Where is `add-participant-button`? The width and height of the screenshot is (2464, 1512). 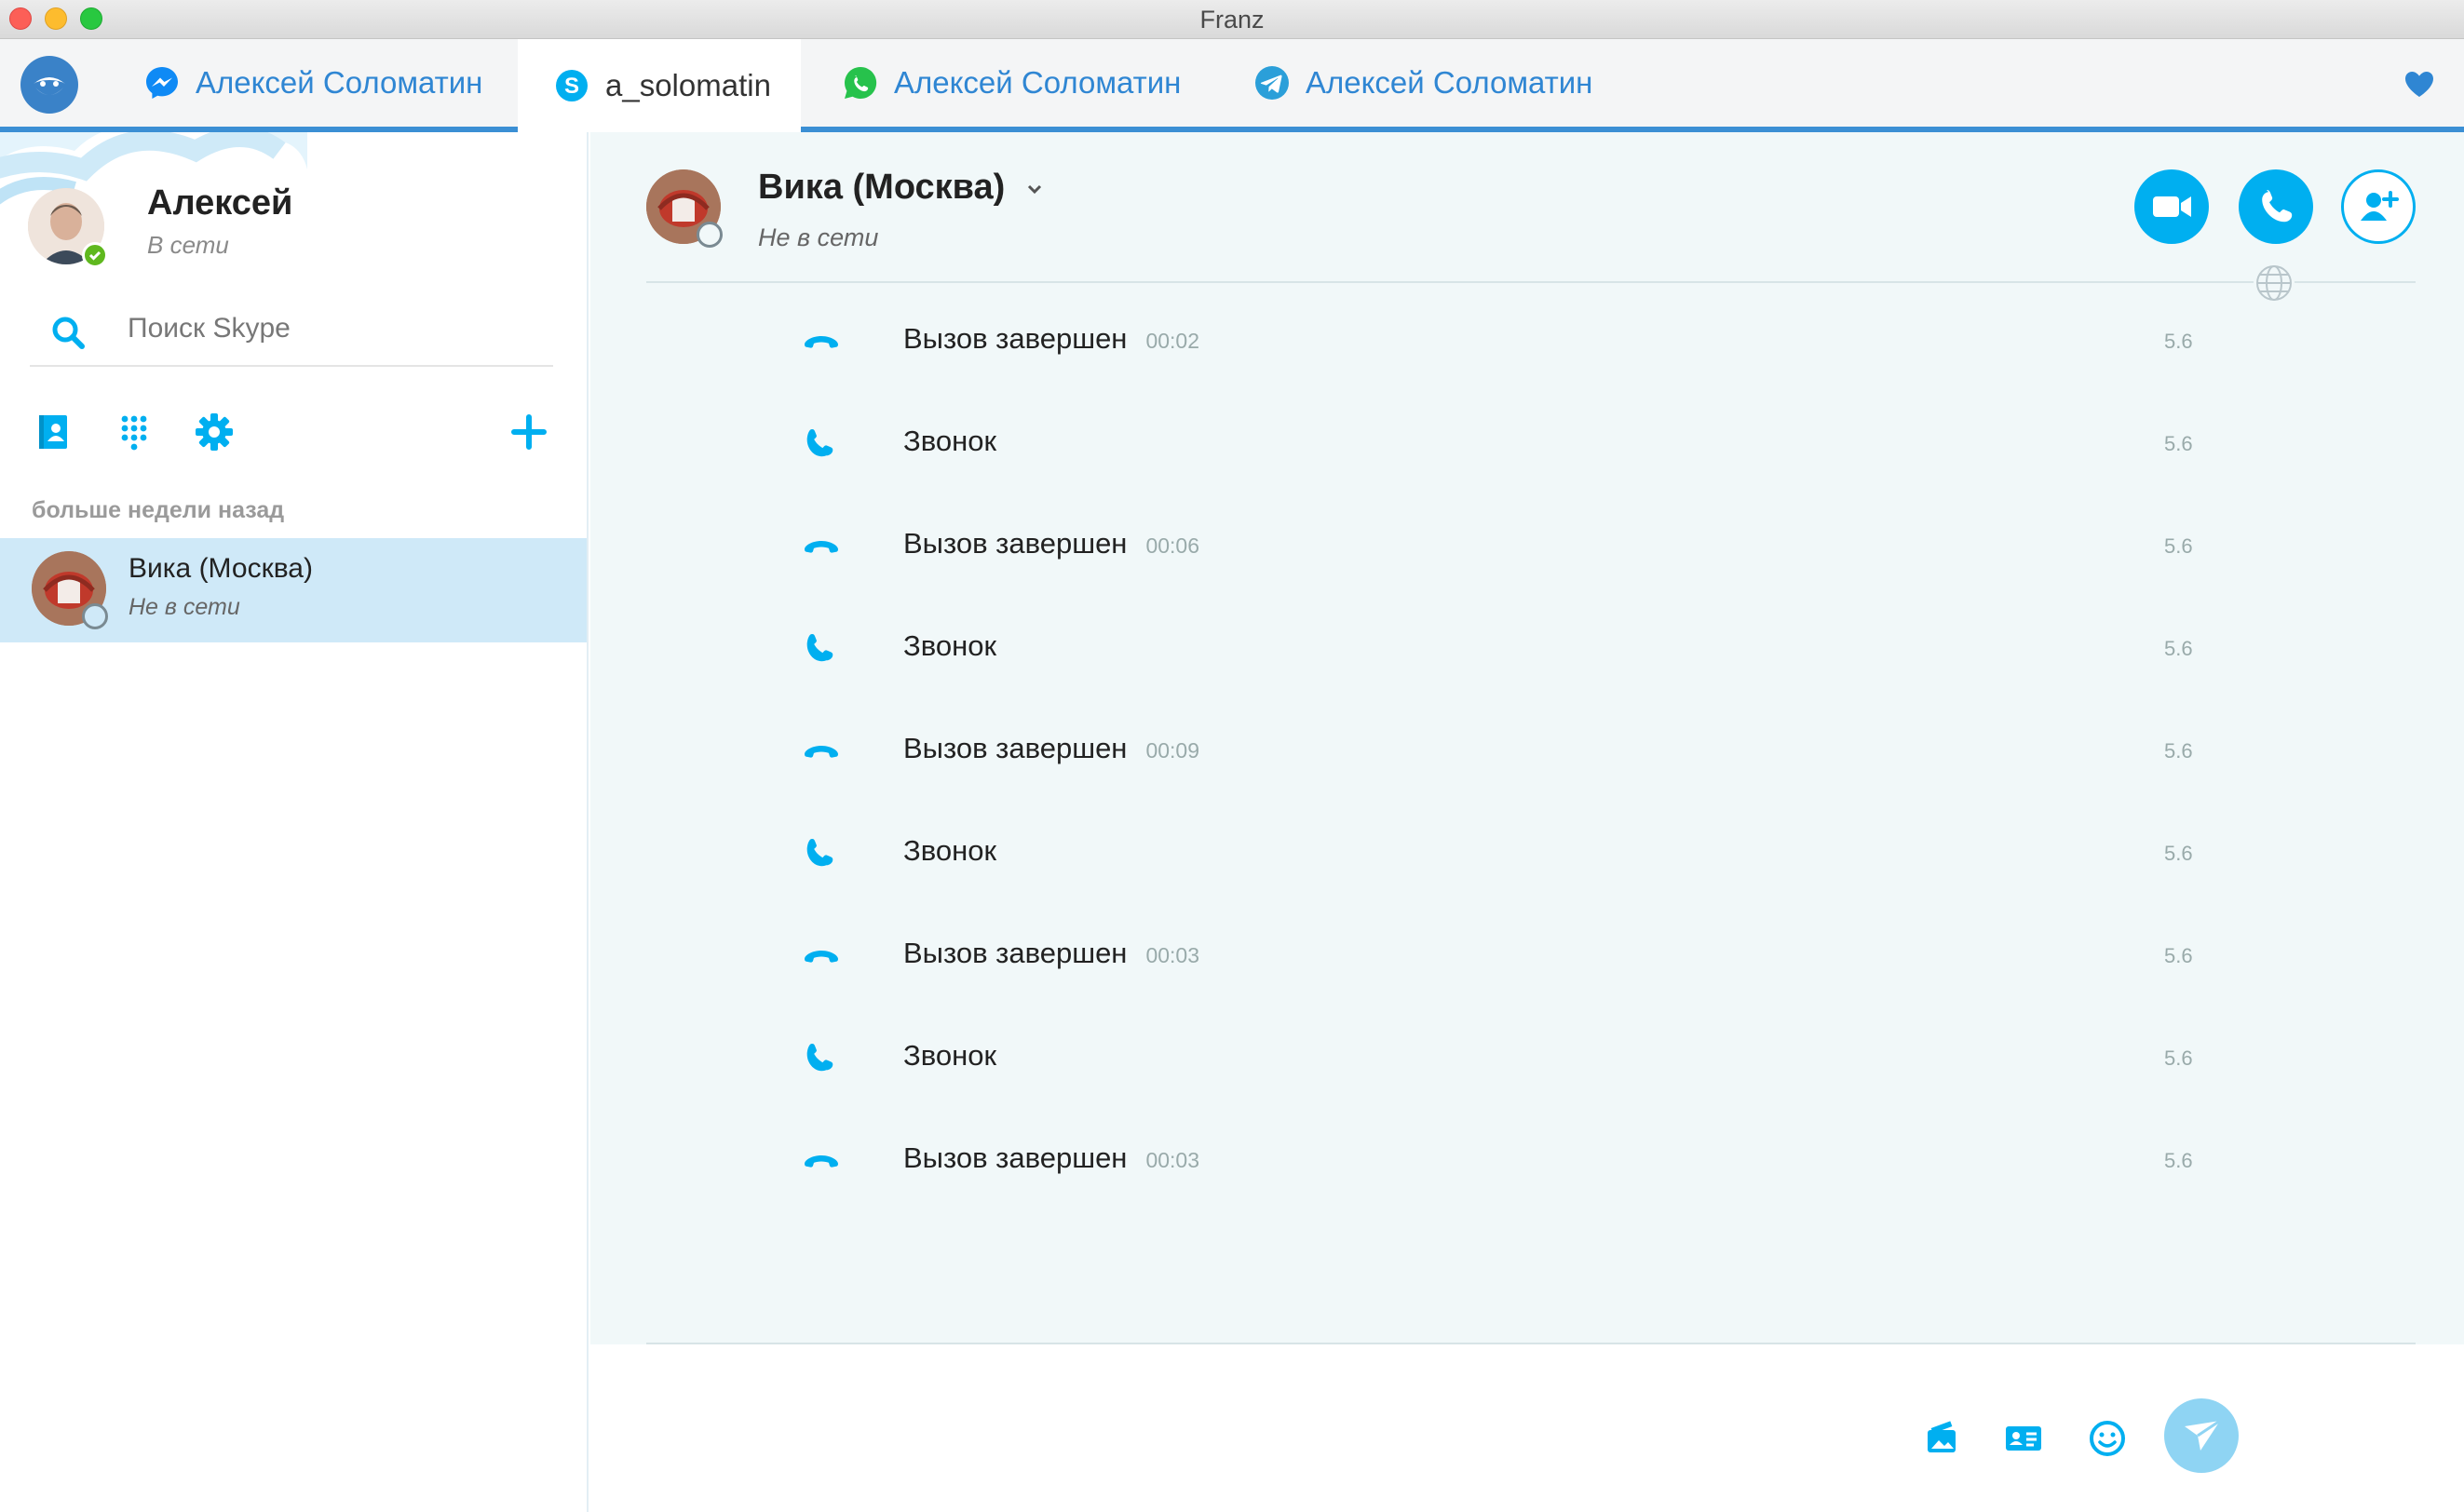 add-participant-button is located at coordinates (2378, 206).